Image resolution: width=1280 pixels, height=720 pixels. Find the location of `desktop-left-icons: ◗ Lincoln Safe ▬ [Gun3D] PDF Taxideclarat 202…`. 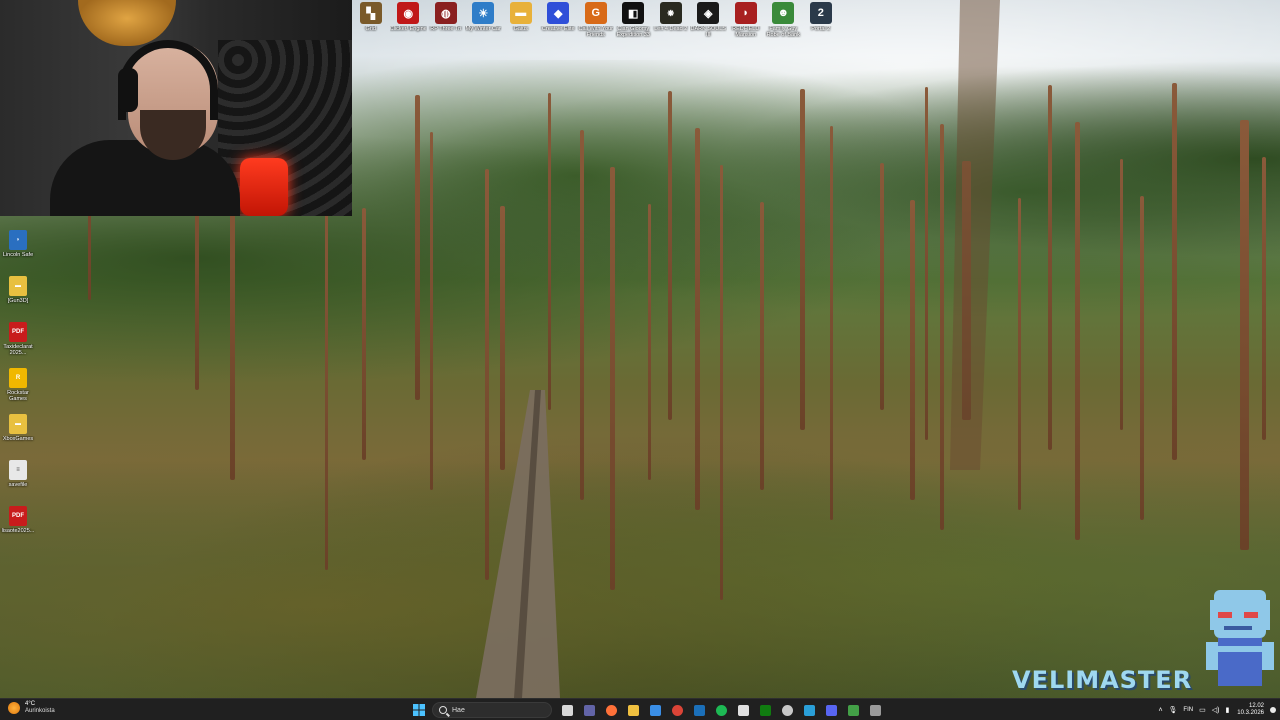

desktop-left-icons: ◗ Lincoln Safe ▬ [Gun3D] PDF Taxideclarat 202… is located at coordinates (18, 391).